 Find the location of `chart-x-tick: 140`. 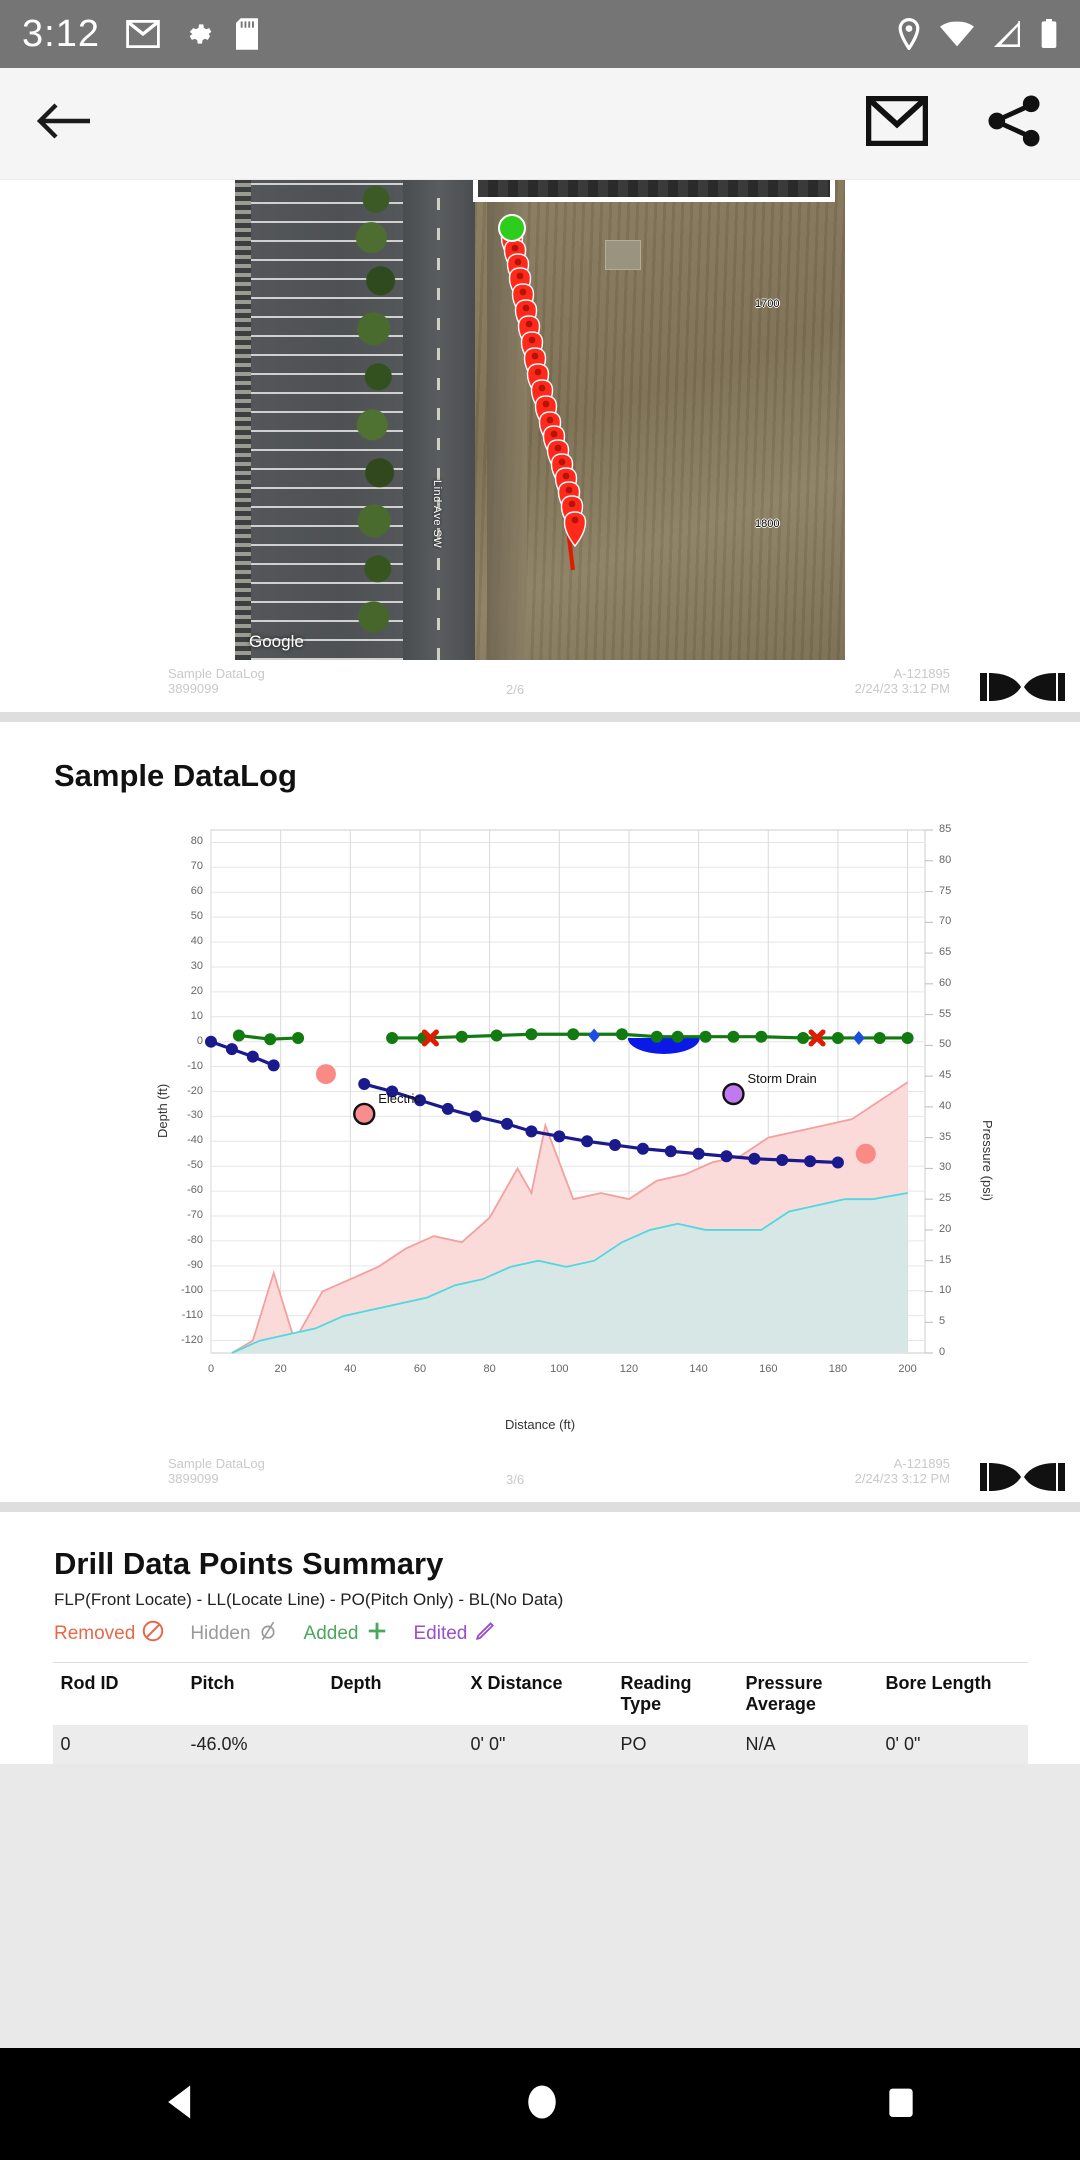

chart-x-tick: 140 is located at coordinates (698, 1369).